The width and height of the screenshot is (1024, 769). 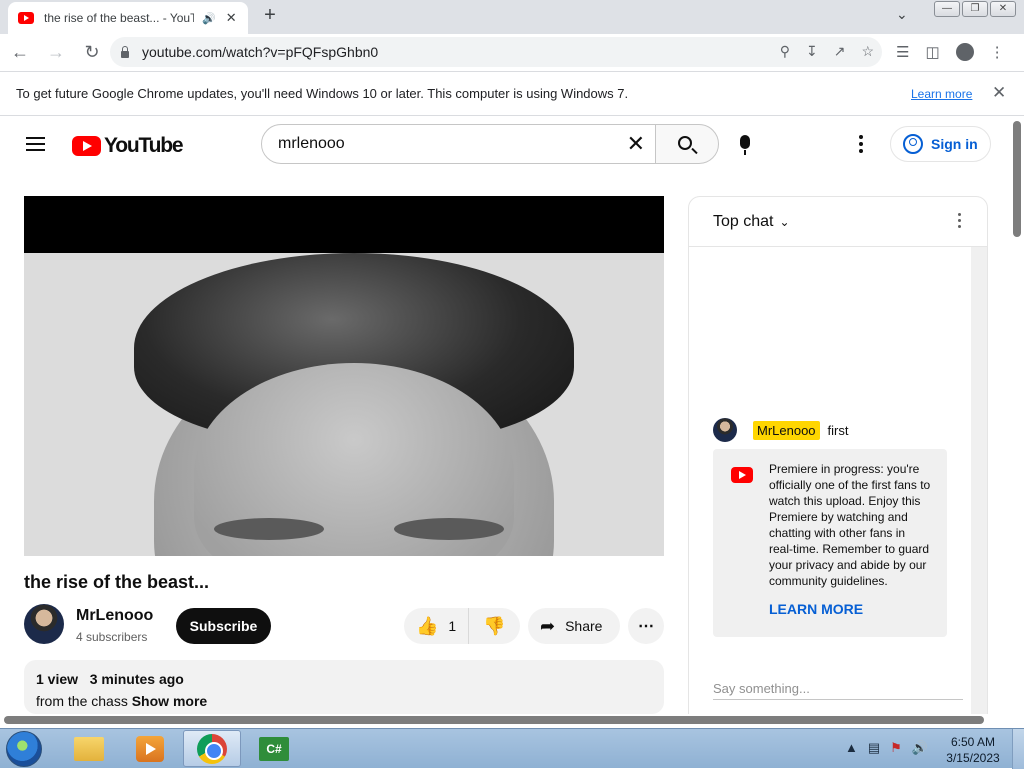 What do you see at coordinates (125, 52) in the screenshot?
I see `lock-icon` at bounding box center [125, 52].